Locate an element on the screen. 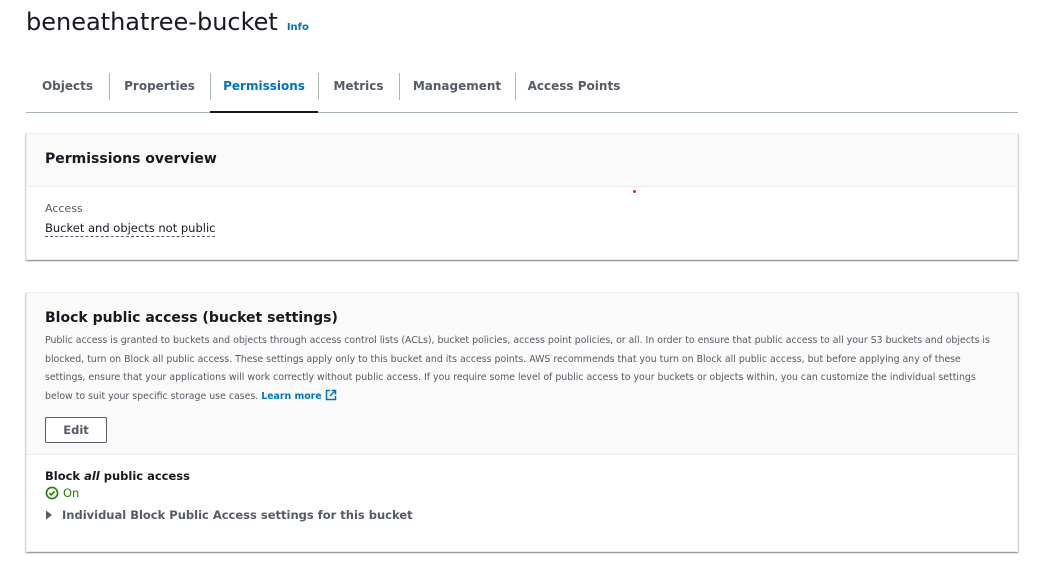  tab-objects: Objects is located at coordinates (67, 86).